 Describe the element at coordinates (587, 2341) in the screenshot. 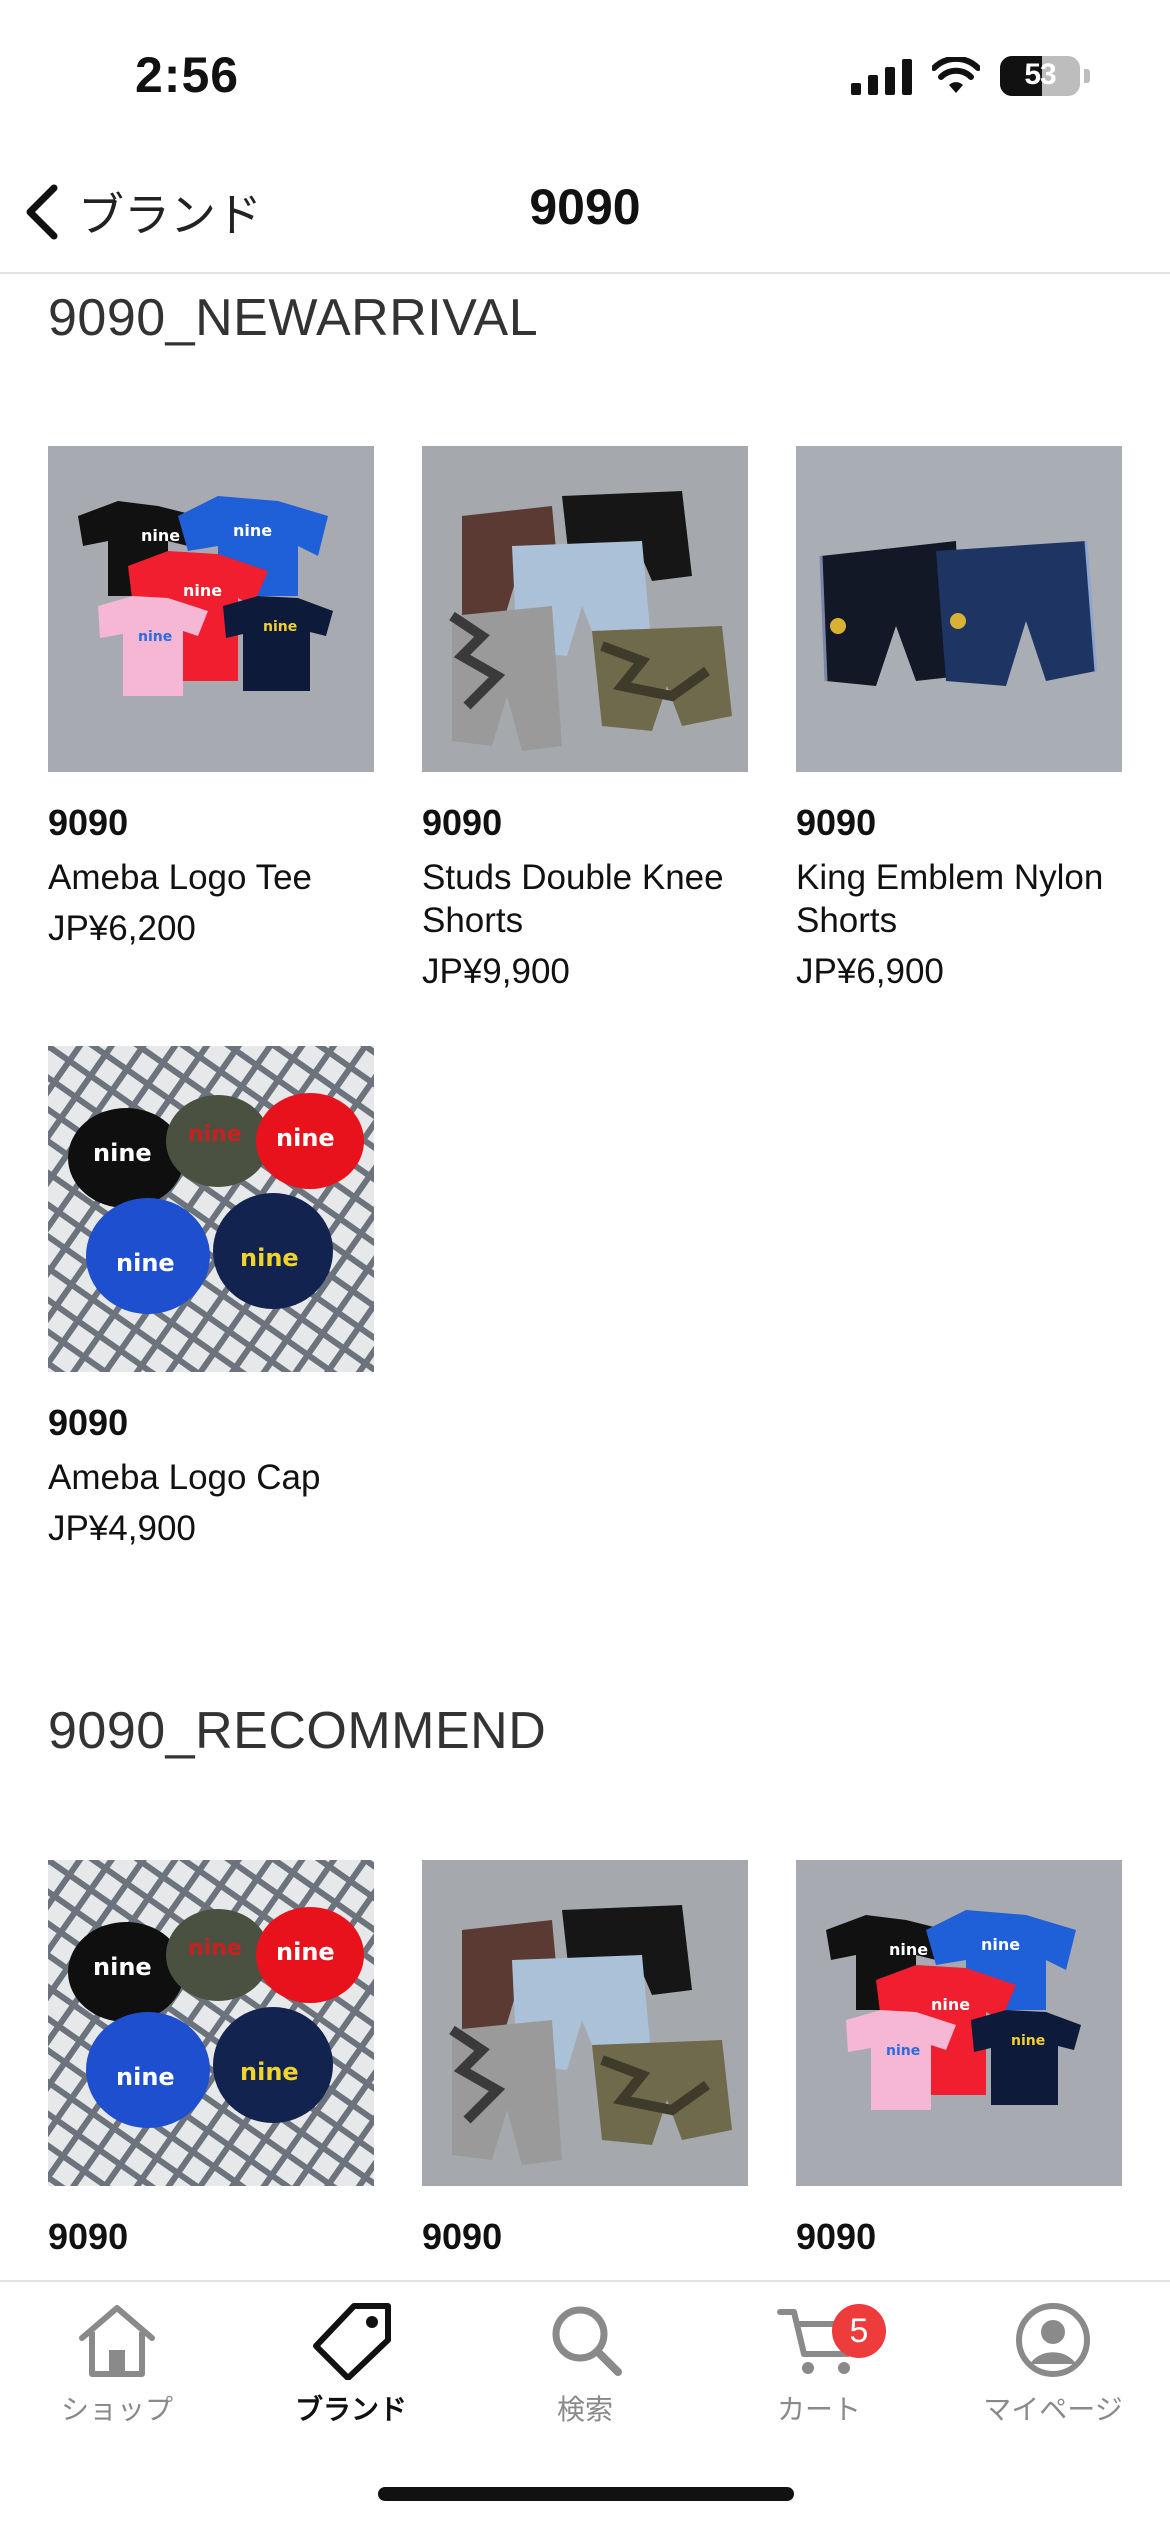

I see `search-icon` at that location.